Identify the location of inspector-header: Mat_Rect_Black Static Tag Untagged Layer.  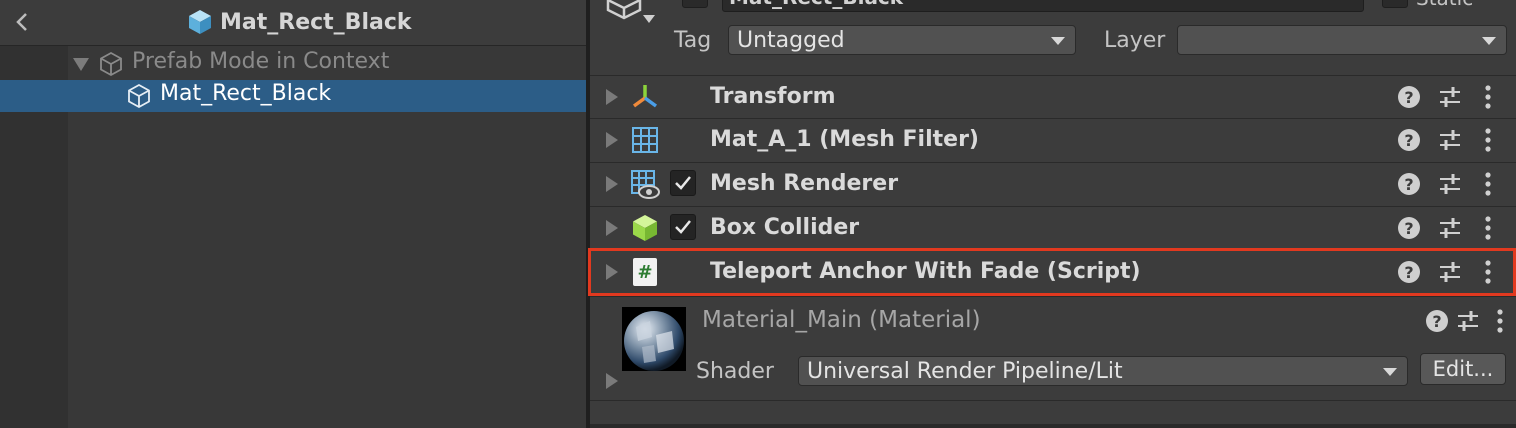
(1053, 37).